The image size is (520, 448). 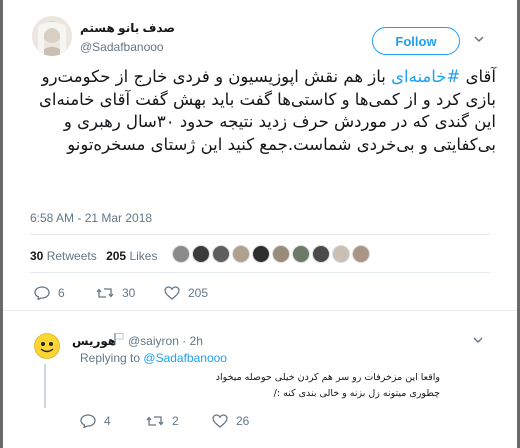 I want to click on retweet-action: 30, so click(x=115, y=293).